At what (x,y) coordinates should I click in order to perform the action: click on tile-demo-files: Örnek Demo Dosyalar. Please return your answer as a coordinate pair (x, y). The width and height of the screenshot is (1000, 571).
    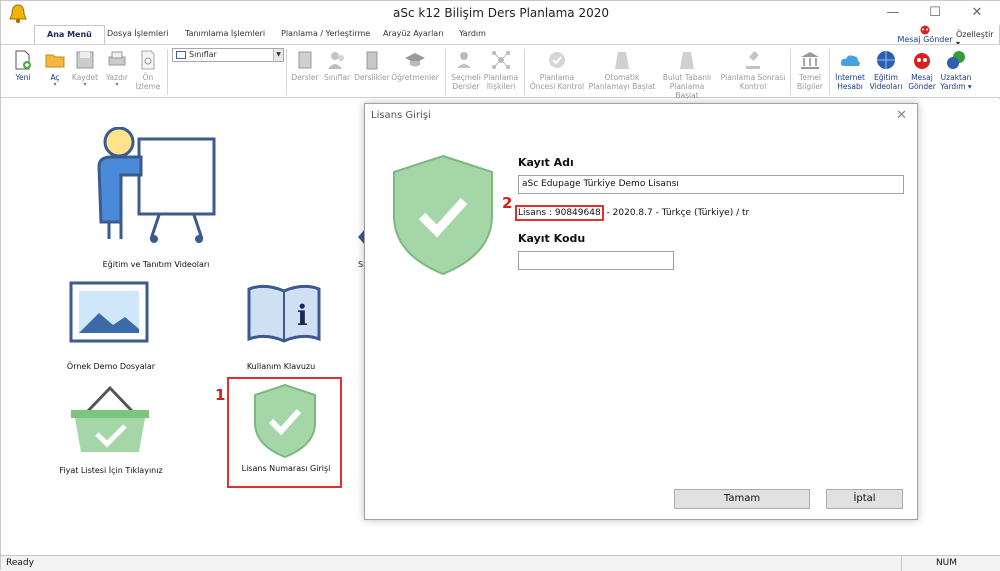
    Looking at the image, I should click on (111, 329).